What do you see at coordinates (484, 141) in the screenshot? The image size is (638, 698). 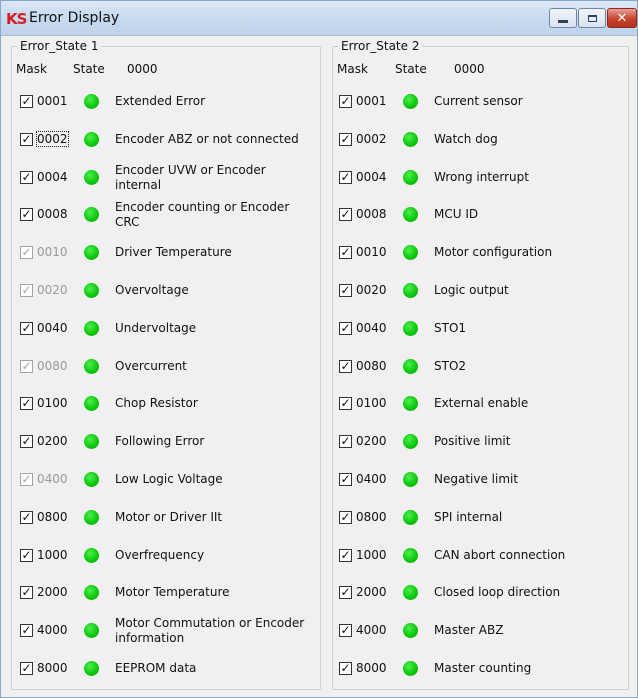 I see `error-bit-row: ✓ 0002 Watch dog` at bounding box center [484, 141].